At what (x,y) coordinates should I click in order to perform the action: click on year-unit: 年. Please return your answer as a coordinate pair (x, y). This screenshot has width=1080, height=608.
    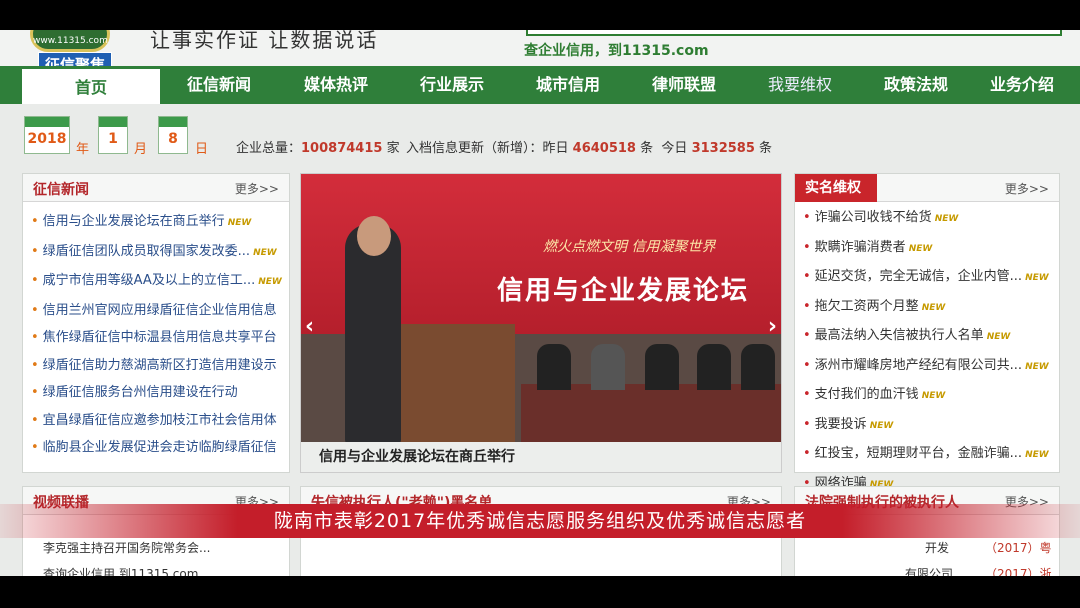
    Looking at the image, I should click on (83, 149).